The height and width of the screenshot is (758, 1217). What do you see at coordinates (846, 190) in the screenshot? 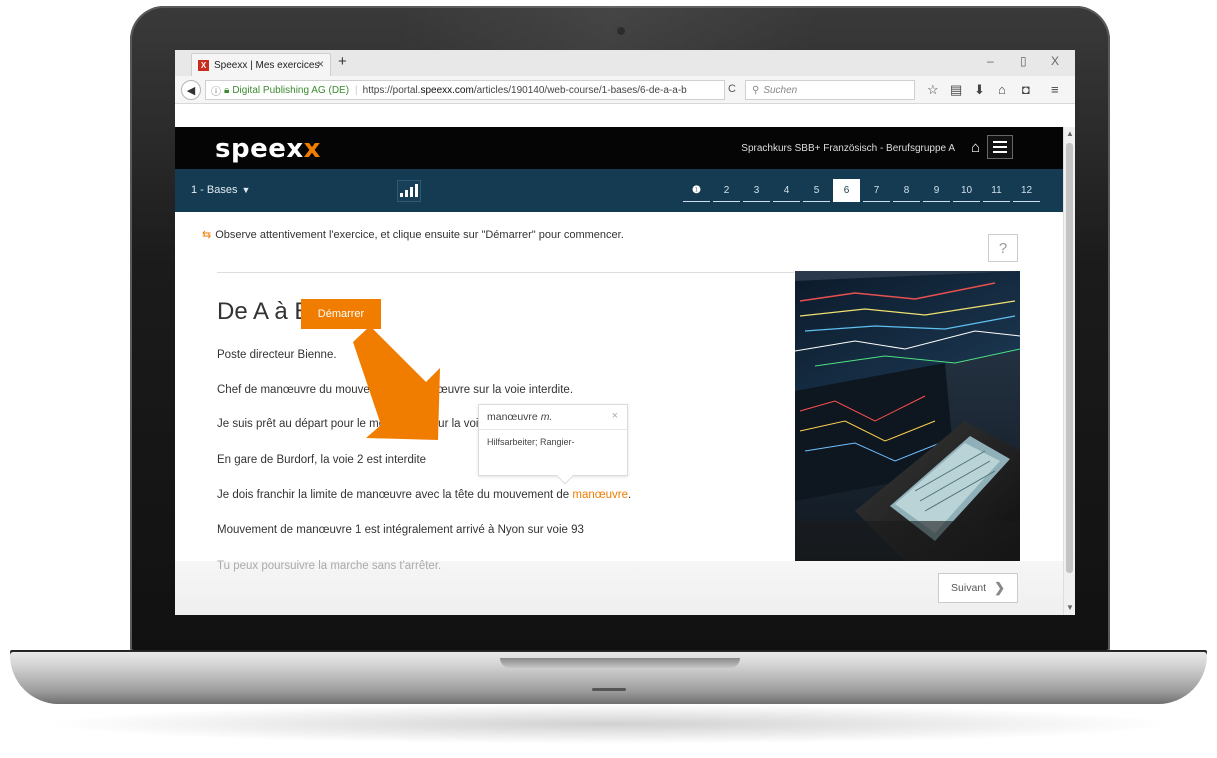
I see `page-link-6: 6` at bounding box center [846, 190].